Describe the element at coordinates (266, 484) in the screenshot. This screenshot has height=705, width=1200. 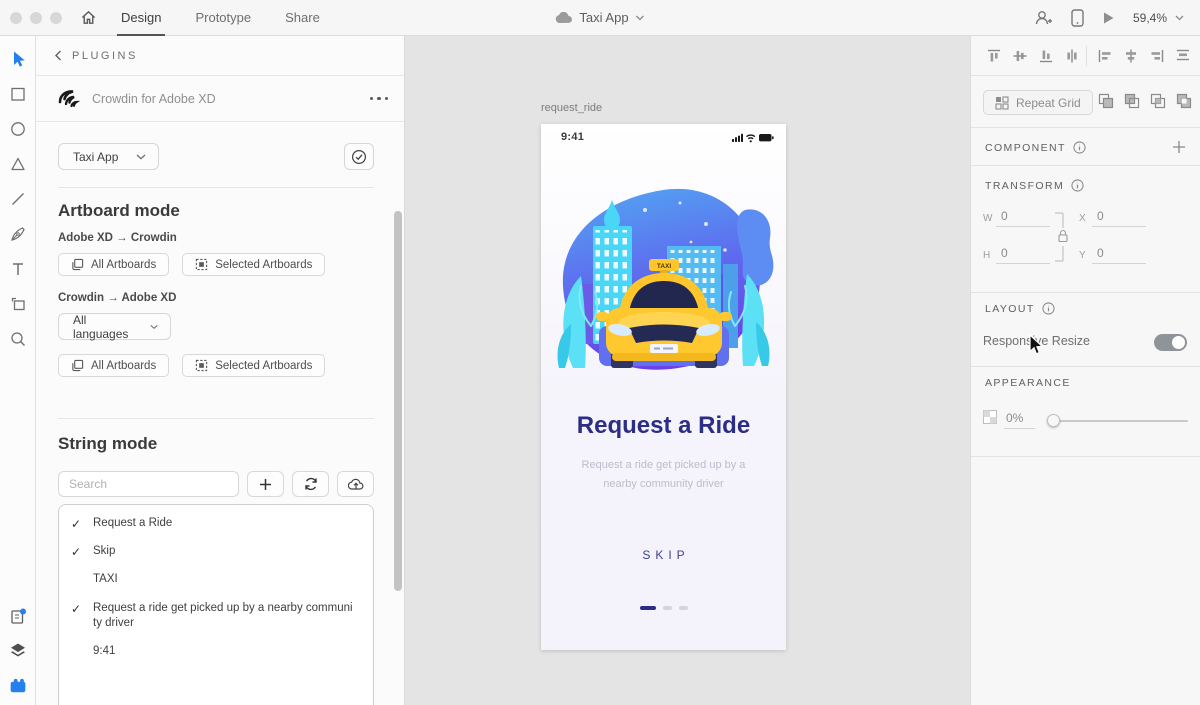
I see `add-string-button` at that location.